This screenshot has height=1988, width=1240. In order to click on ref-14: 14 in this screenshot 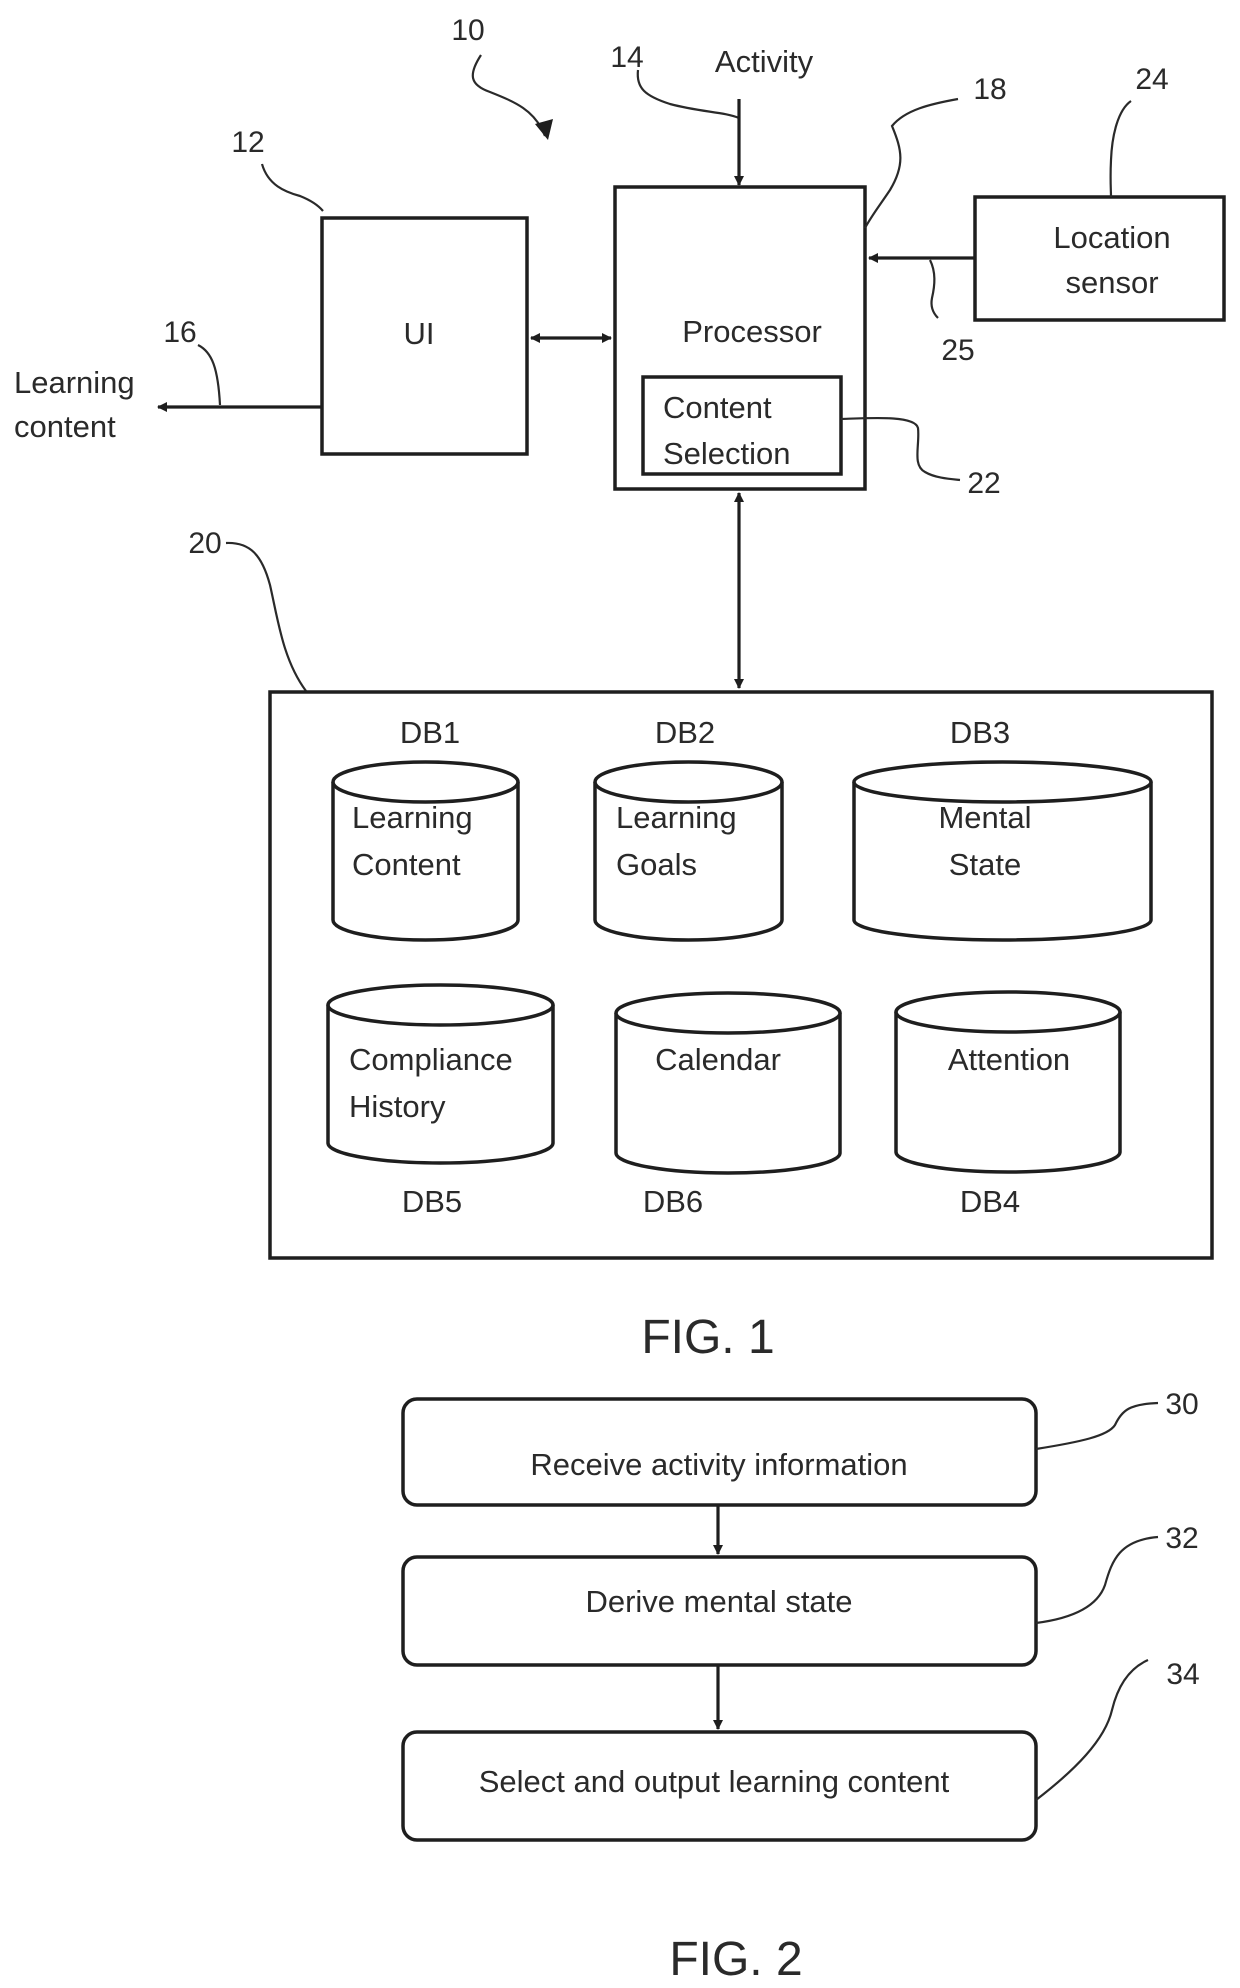, I will do `click(626, 57)`.